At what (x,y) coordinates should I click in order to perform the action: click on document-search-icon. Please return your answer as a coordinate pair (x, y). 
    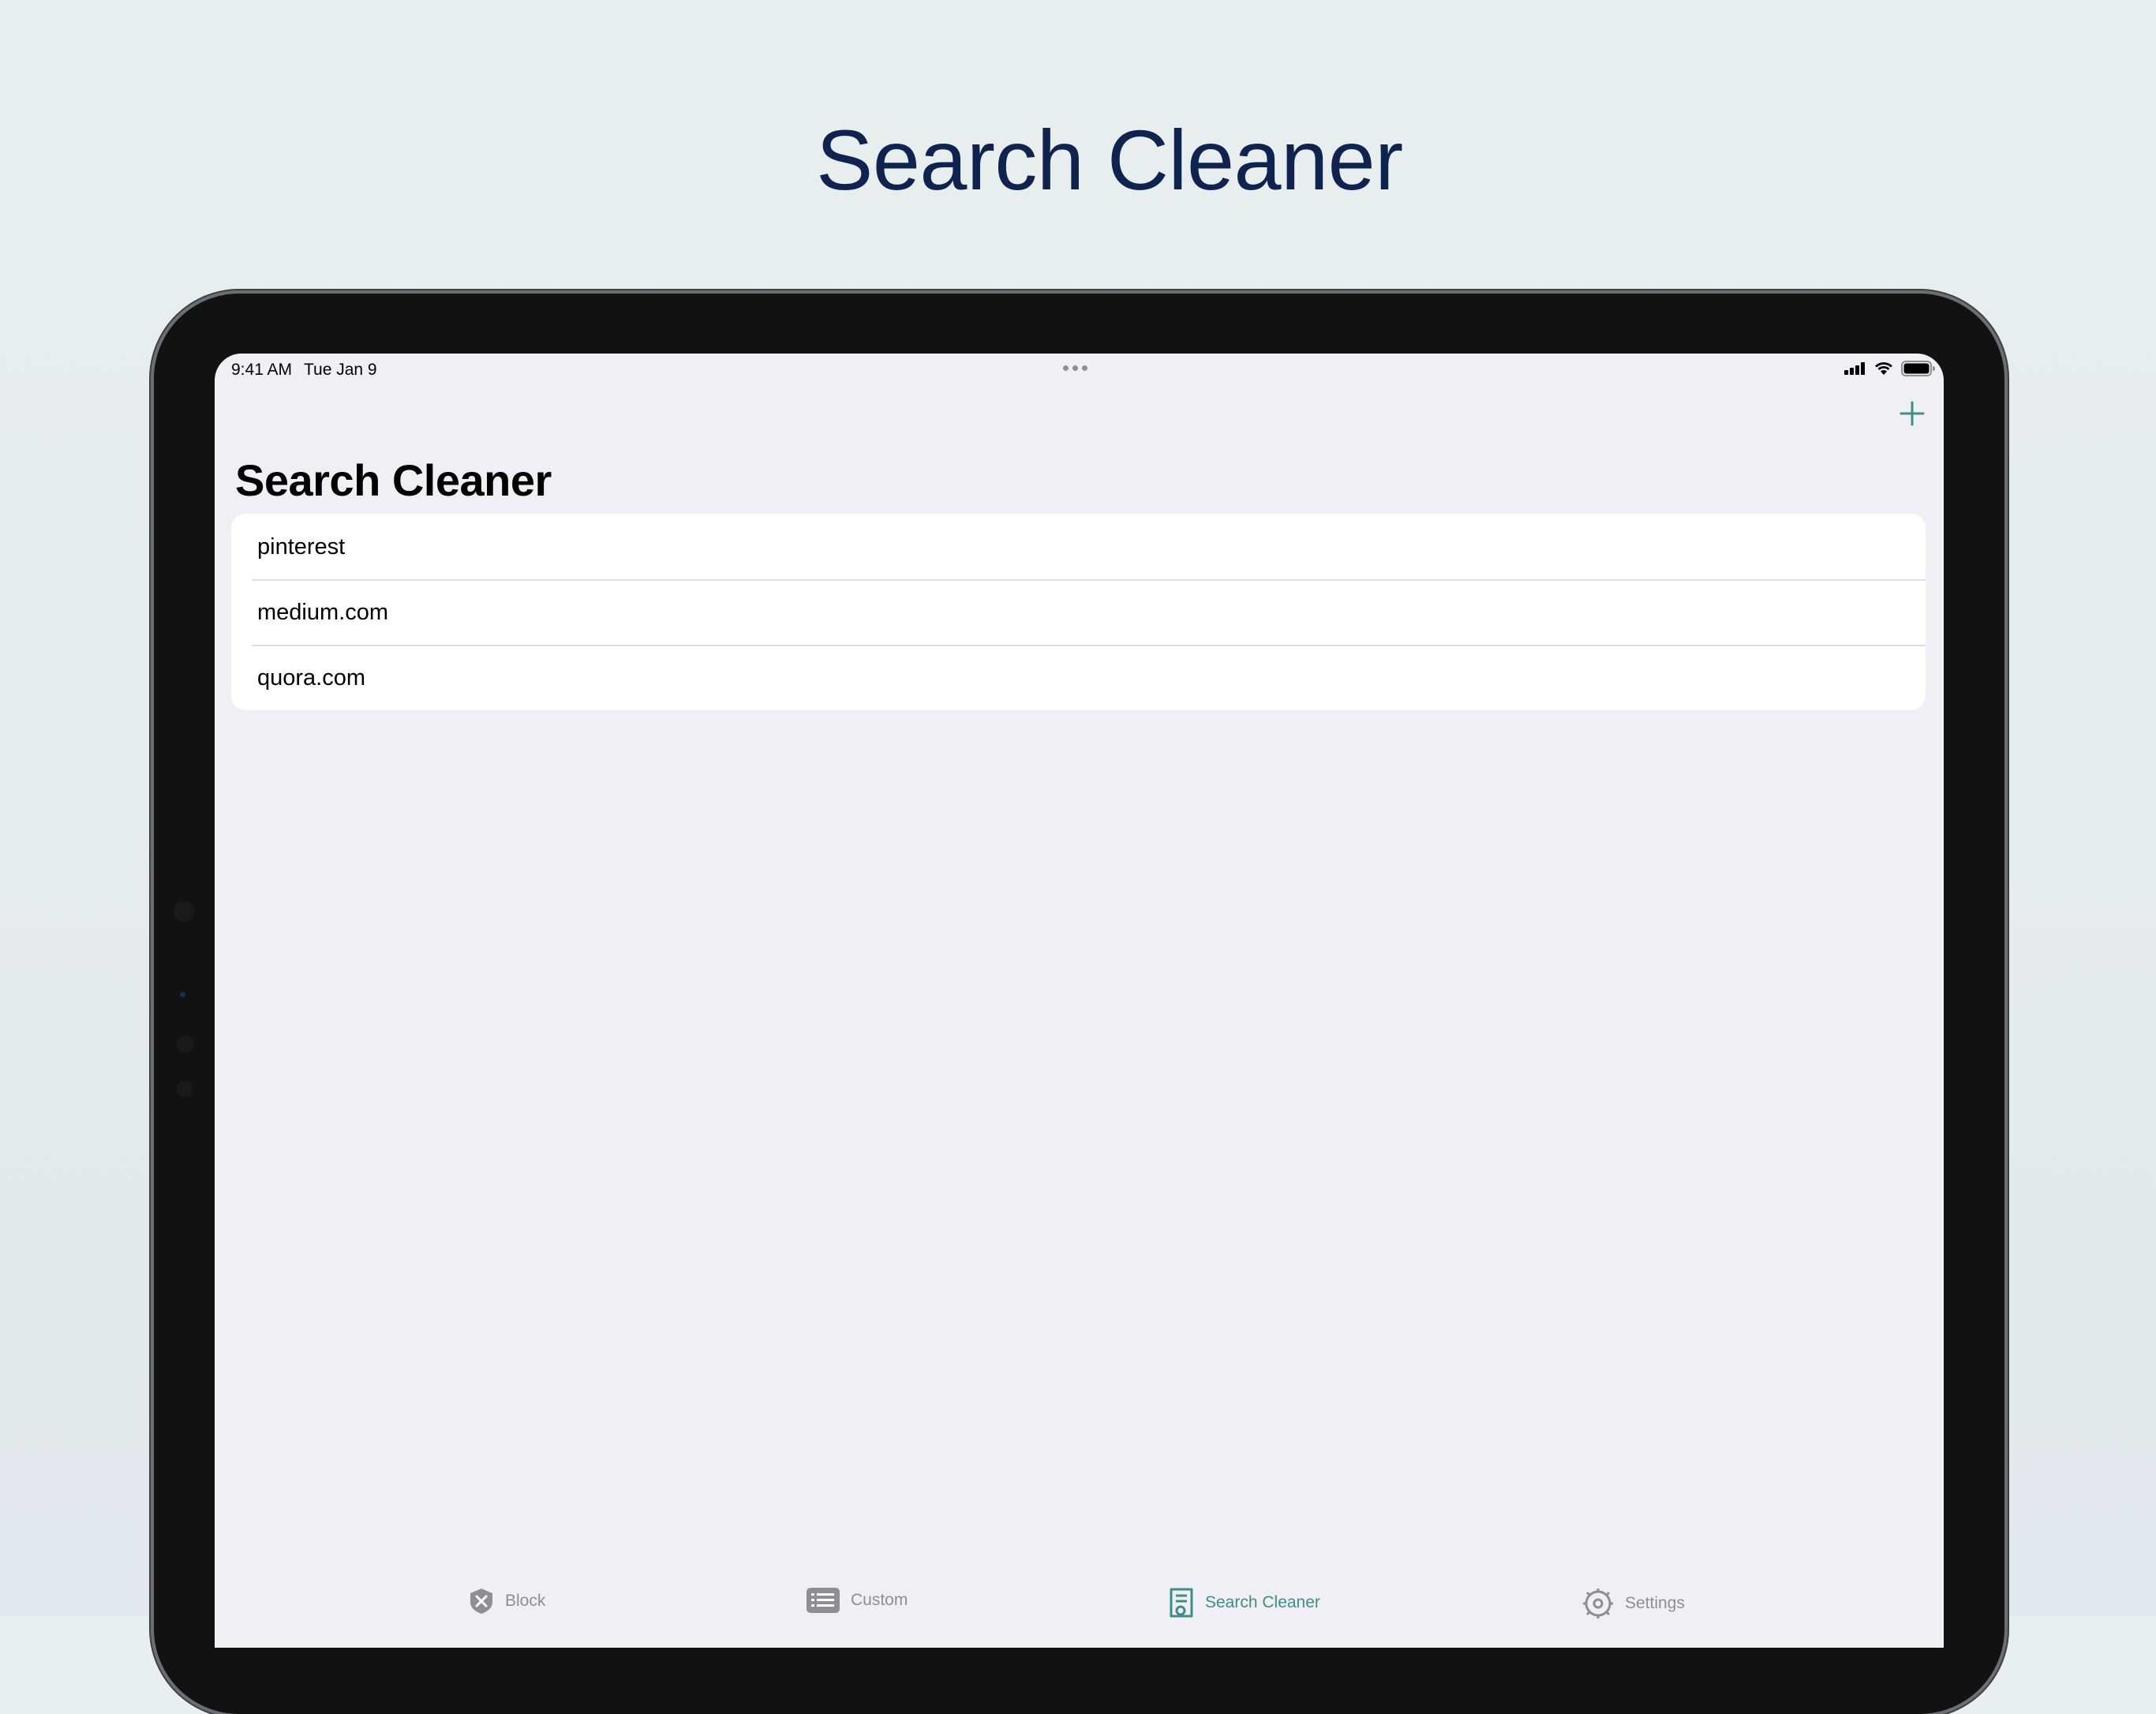
    Looking at the image, I should click on (1181, 1603).